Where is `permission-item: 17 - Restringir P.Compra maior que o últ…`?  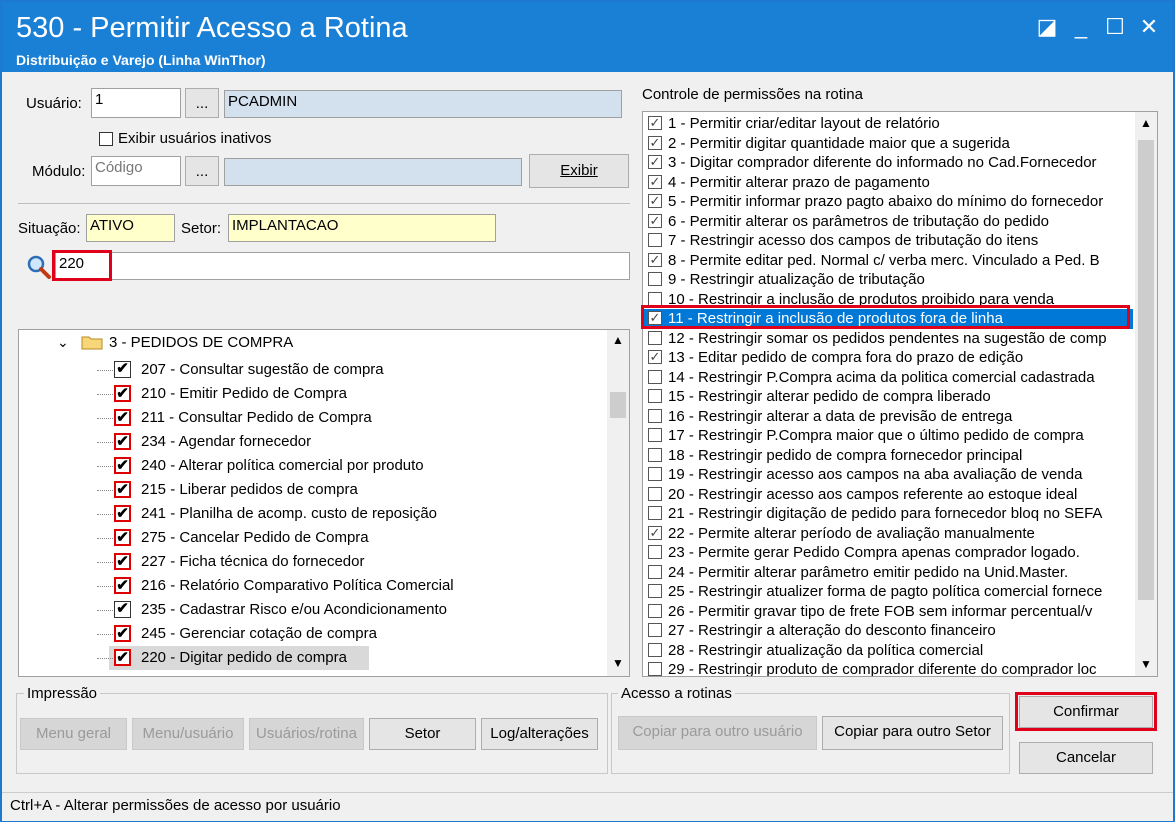 permission-item: 17 - Restringir P.Compra maior que o últ… is located at coordinates (888, 436).